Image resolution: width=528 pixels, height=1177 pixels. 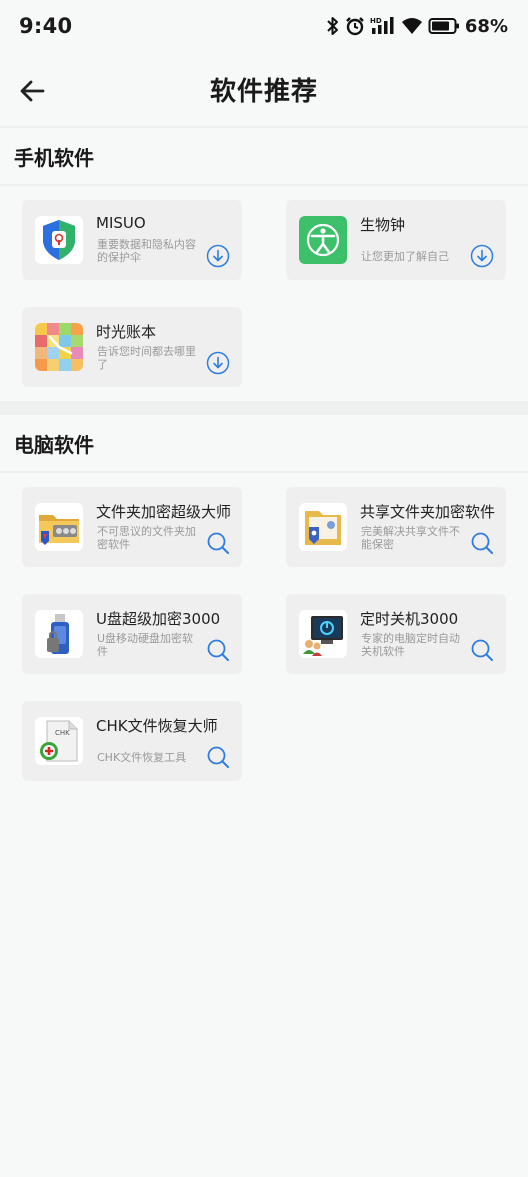 What do you see at coordinates (145, 645) in the screenshot?
I see `app-description: U盘移动硬盘加密软件` at bounding box center [145, 645].